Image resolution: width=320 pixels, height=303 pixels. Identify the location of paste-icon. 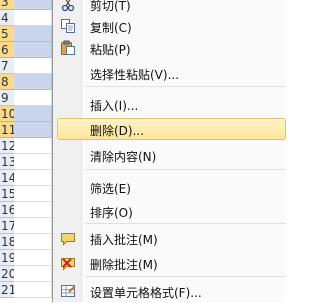
(68, 48).